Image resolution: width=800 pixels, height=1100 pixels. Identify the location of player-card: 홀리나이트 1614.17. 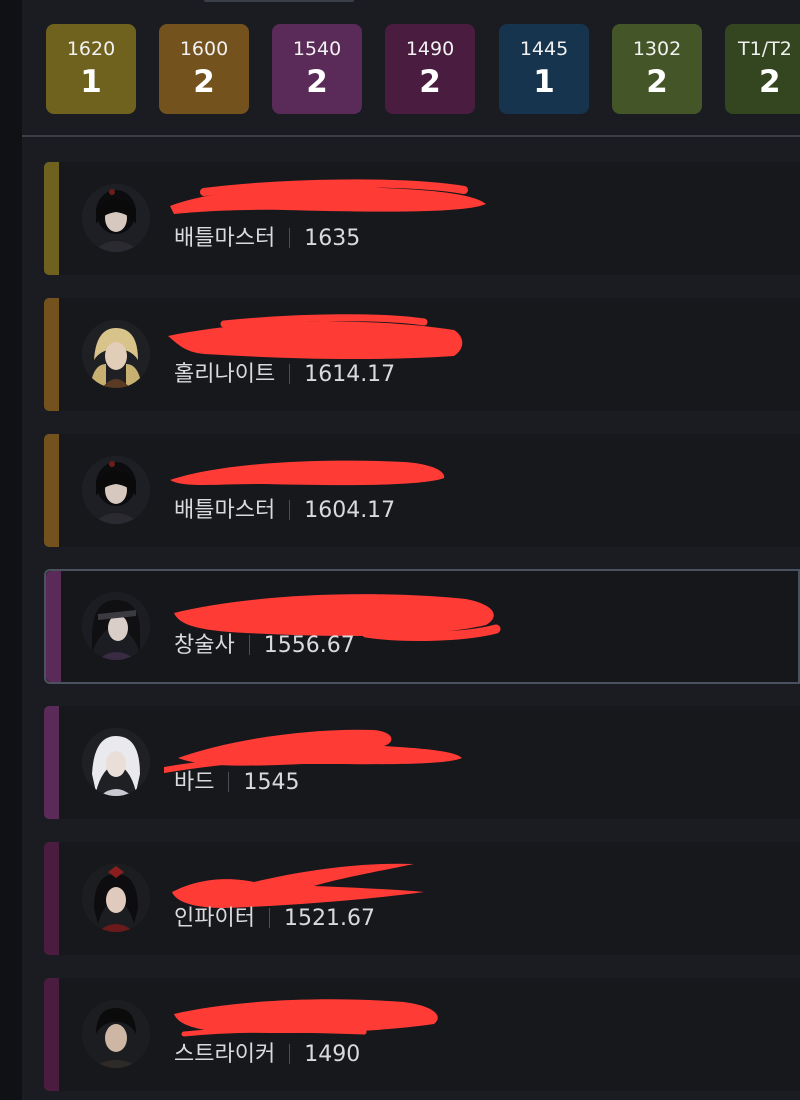
(422, 354).